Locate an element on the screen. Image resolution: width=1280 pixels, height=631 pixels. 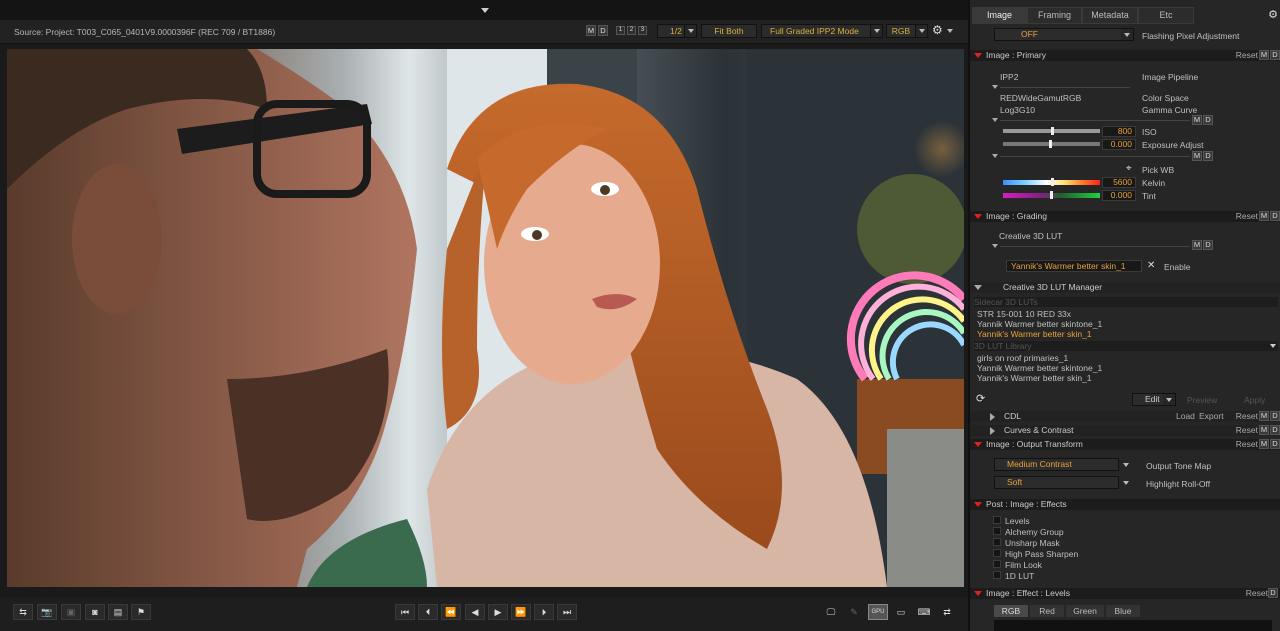
kelvin-field: 5600 is located at coordinates (1119, 182).